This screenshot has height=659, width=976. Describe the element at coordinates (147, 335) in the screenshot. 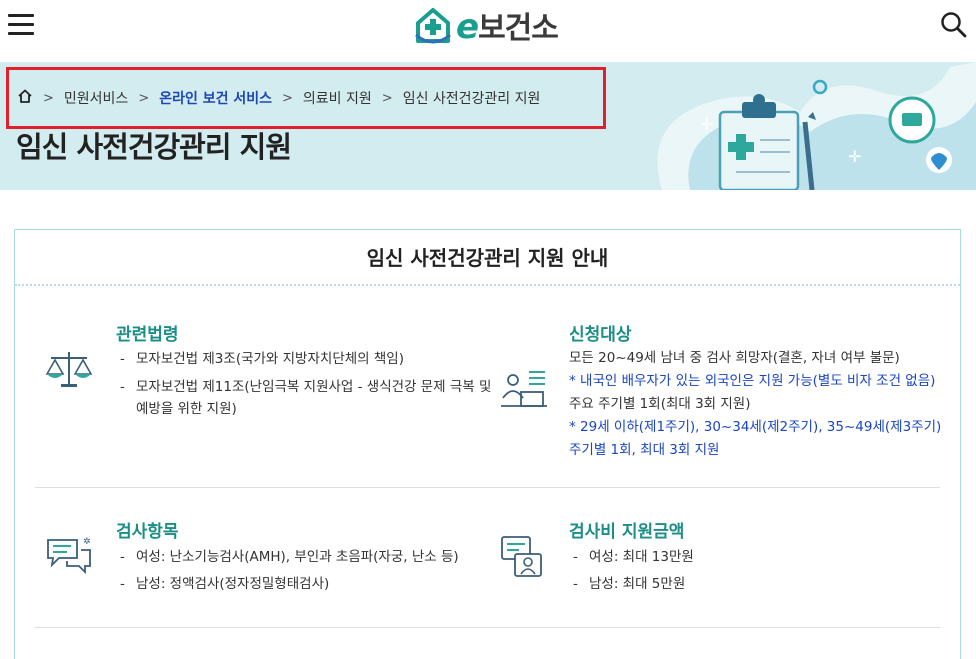

I see `law-heading: 관련법령` at that location.